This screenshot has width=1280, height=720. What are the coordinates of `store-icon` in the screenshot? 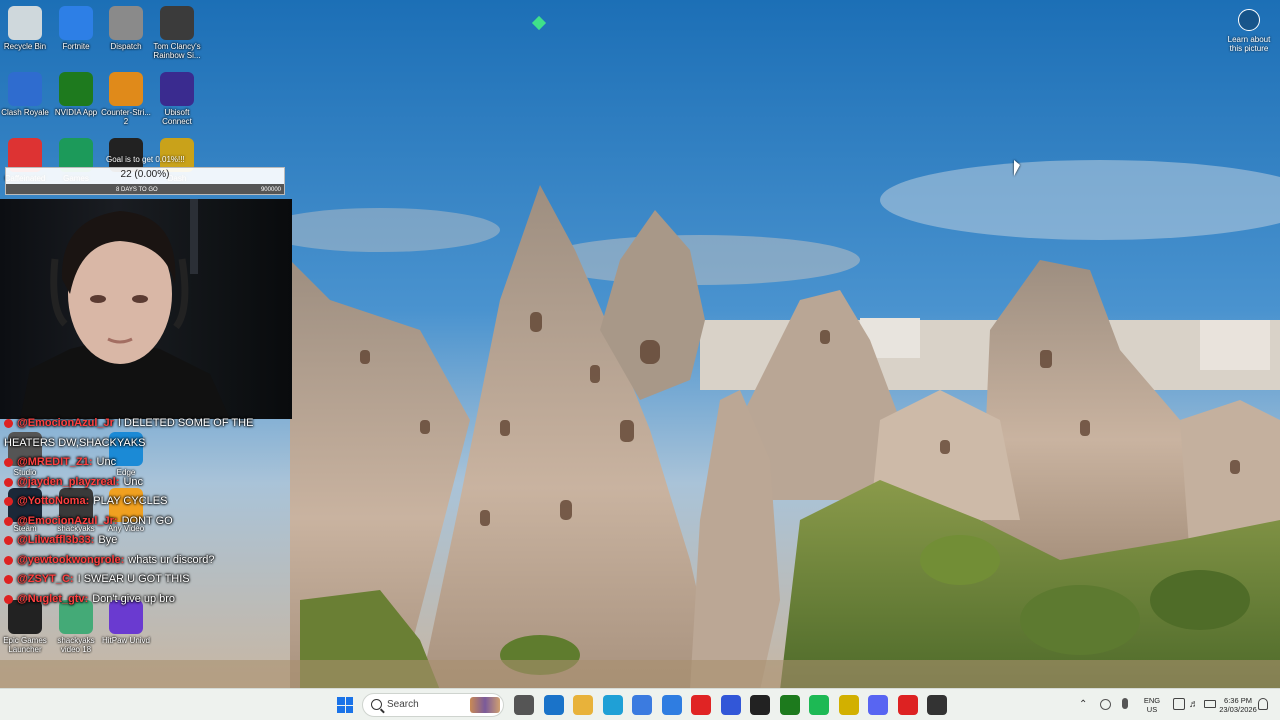 It's located at (671, 705).